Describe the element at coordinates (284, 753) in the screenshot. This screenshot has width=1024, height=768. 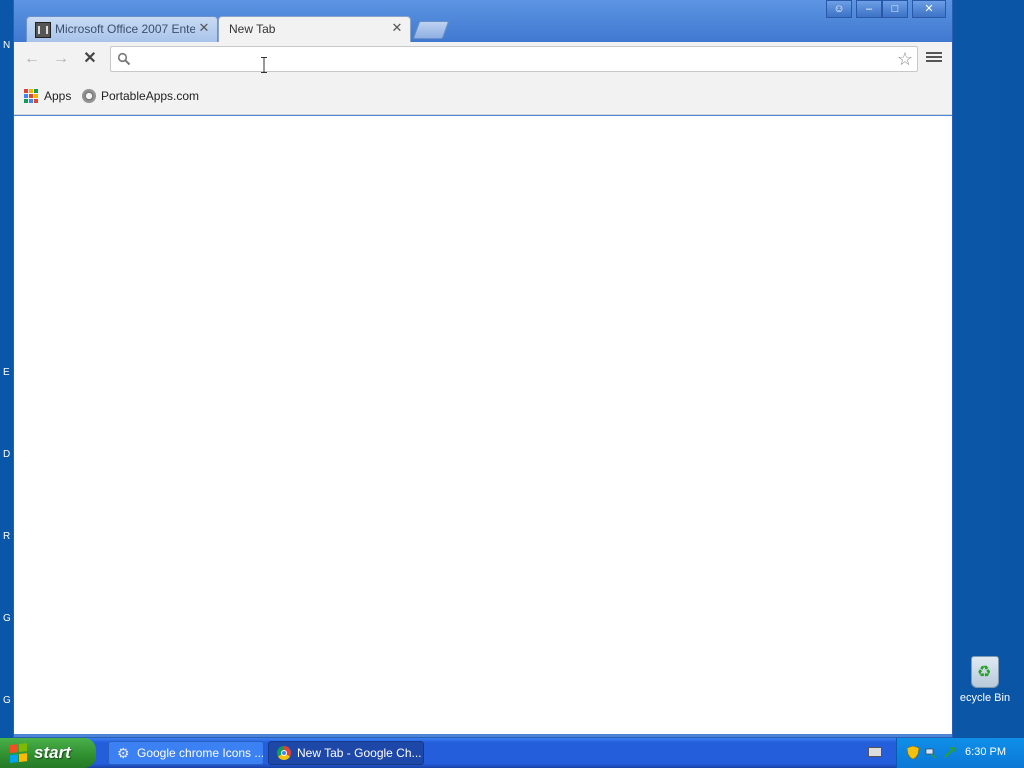
I see `chrome-icon` at that location.